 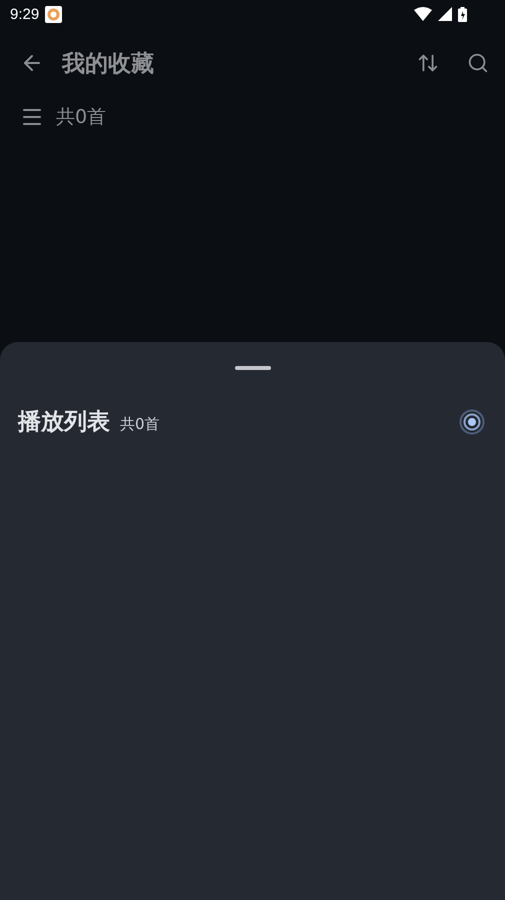 I want to click on app-notification-icon, so click(x=53, y=14).